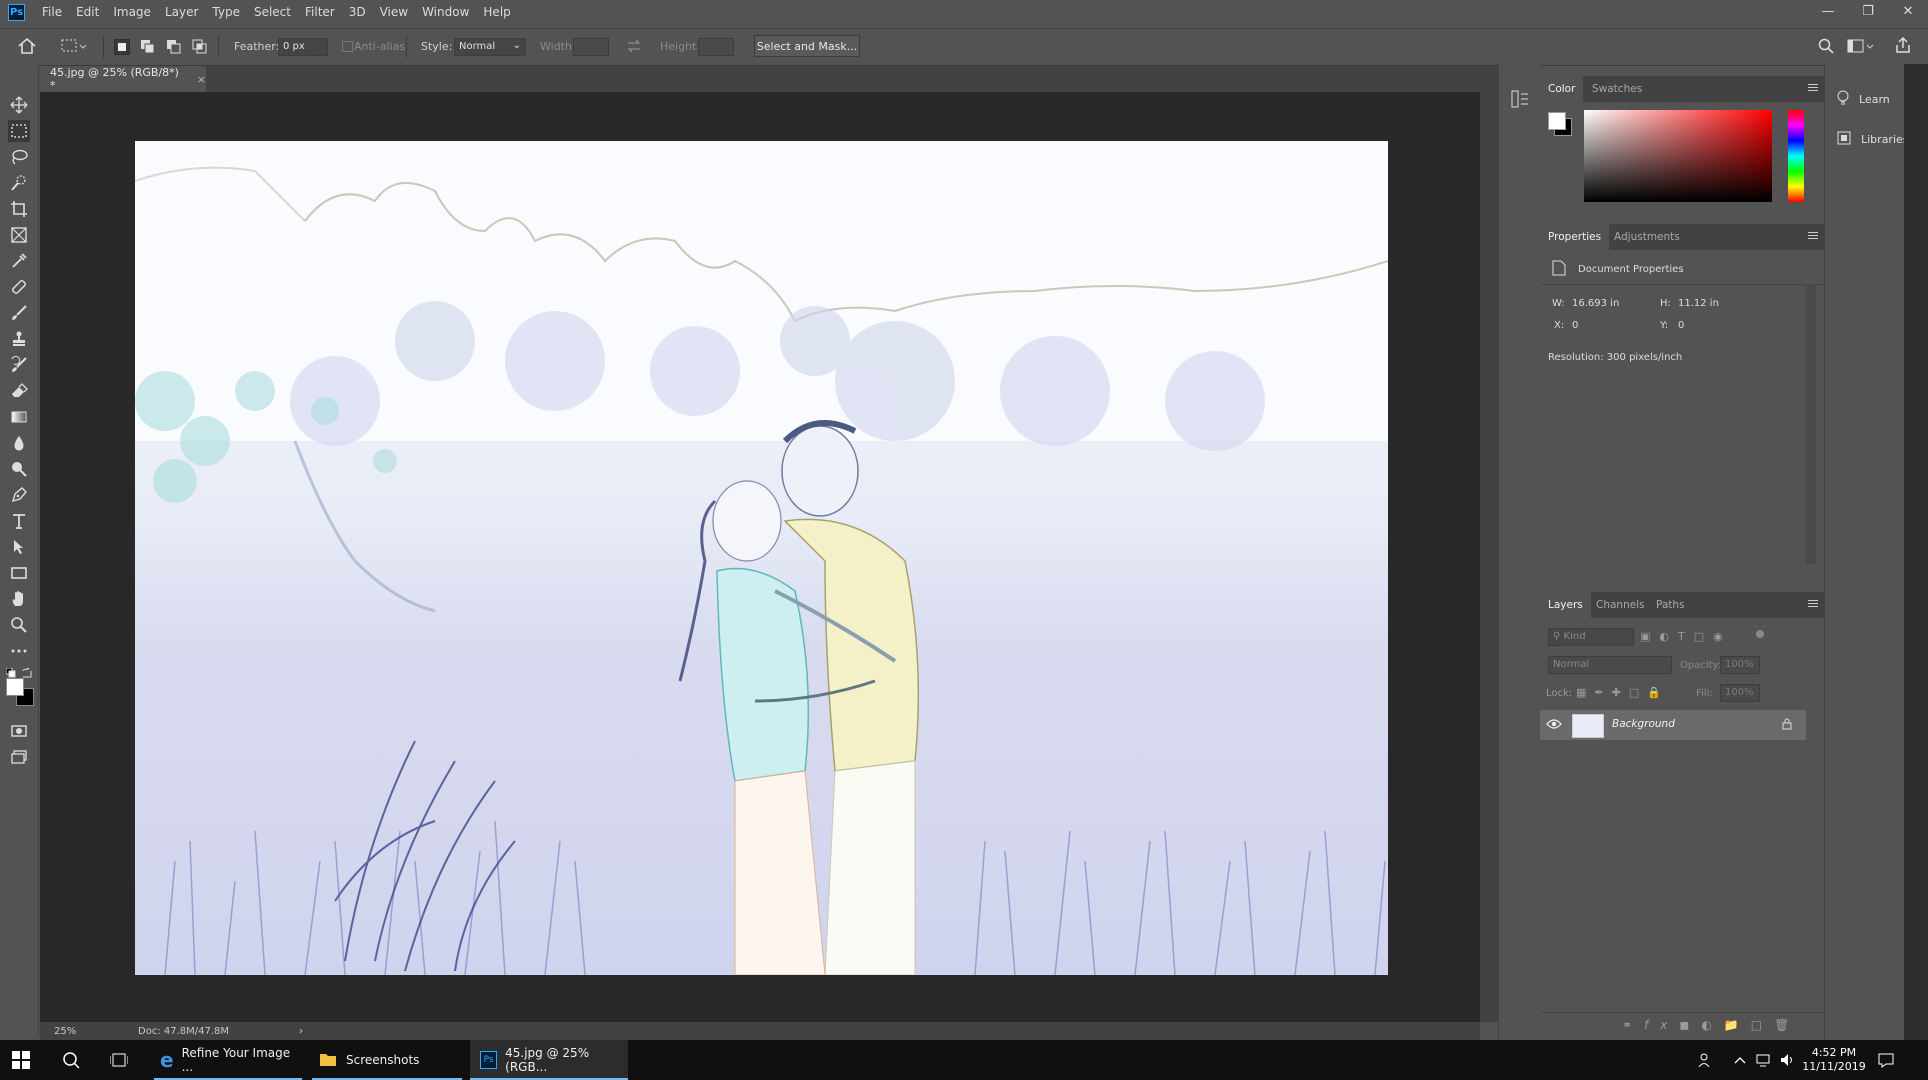 This screenshot has height=1080, width=1928. Describe the element at coordinates (19, 157) in the screenshot. I see `lasso-tool-icon` at that location.